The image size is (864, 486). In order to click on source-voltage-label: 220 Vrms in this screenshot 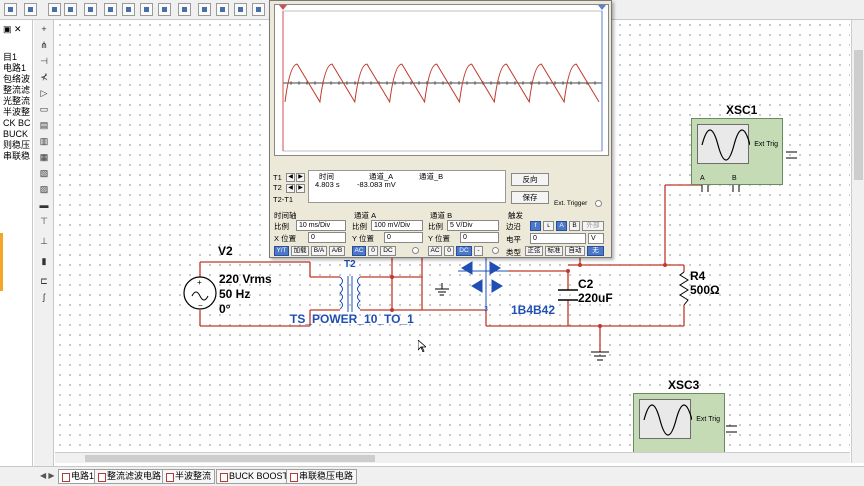, I will do `click(245, 279)`.